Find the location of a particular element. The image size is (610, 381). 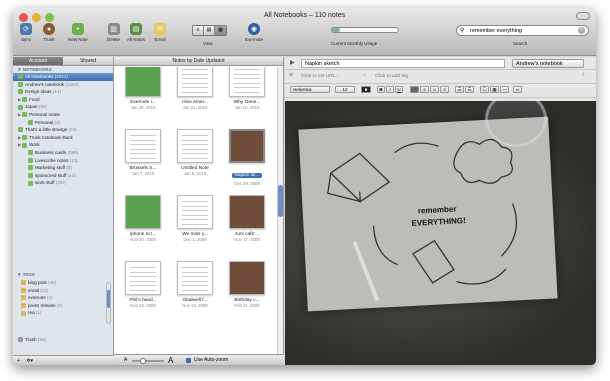

font-size-select: 12 is located at coordinates (345, 89).